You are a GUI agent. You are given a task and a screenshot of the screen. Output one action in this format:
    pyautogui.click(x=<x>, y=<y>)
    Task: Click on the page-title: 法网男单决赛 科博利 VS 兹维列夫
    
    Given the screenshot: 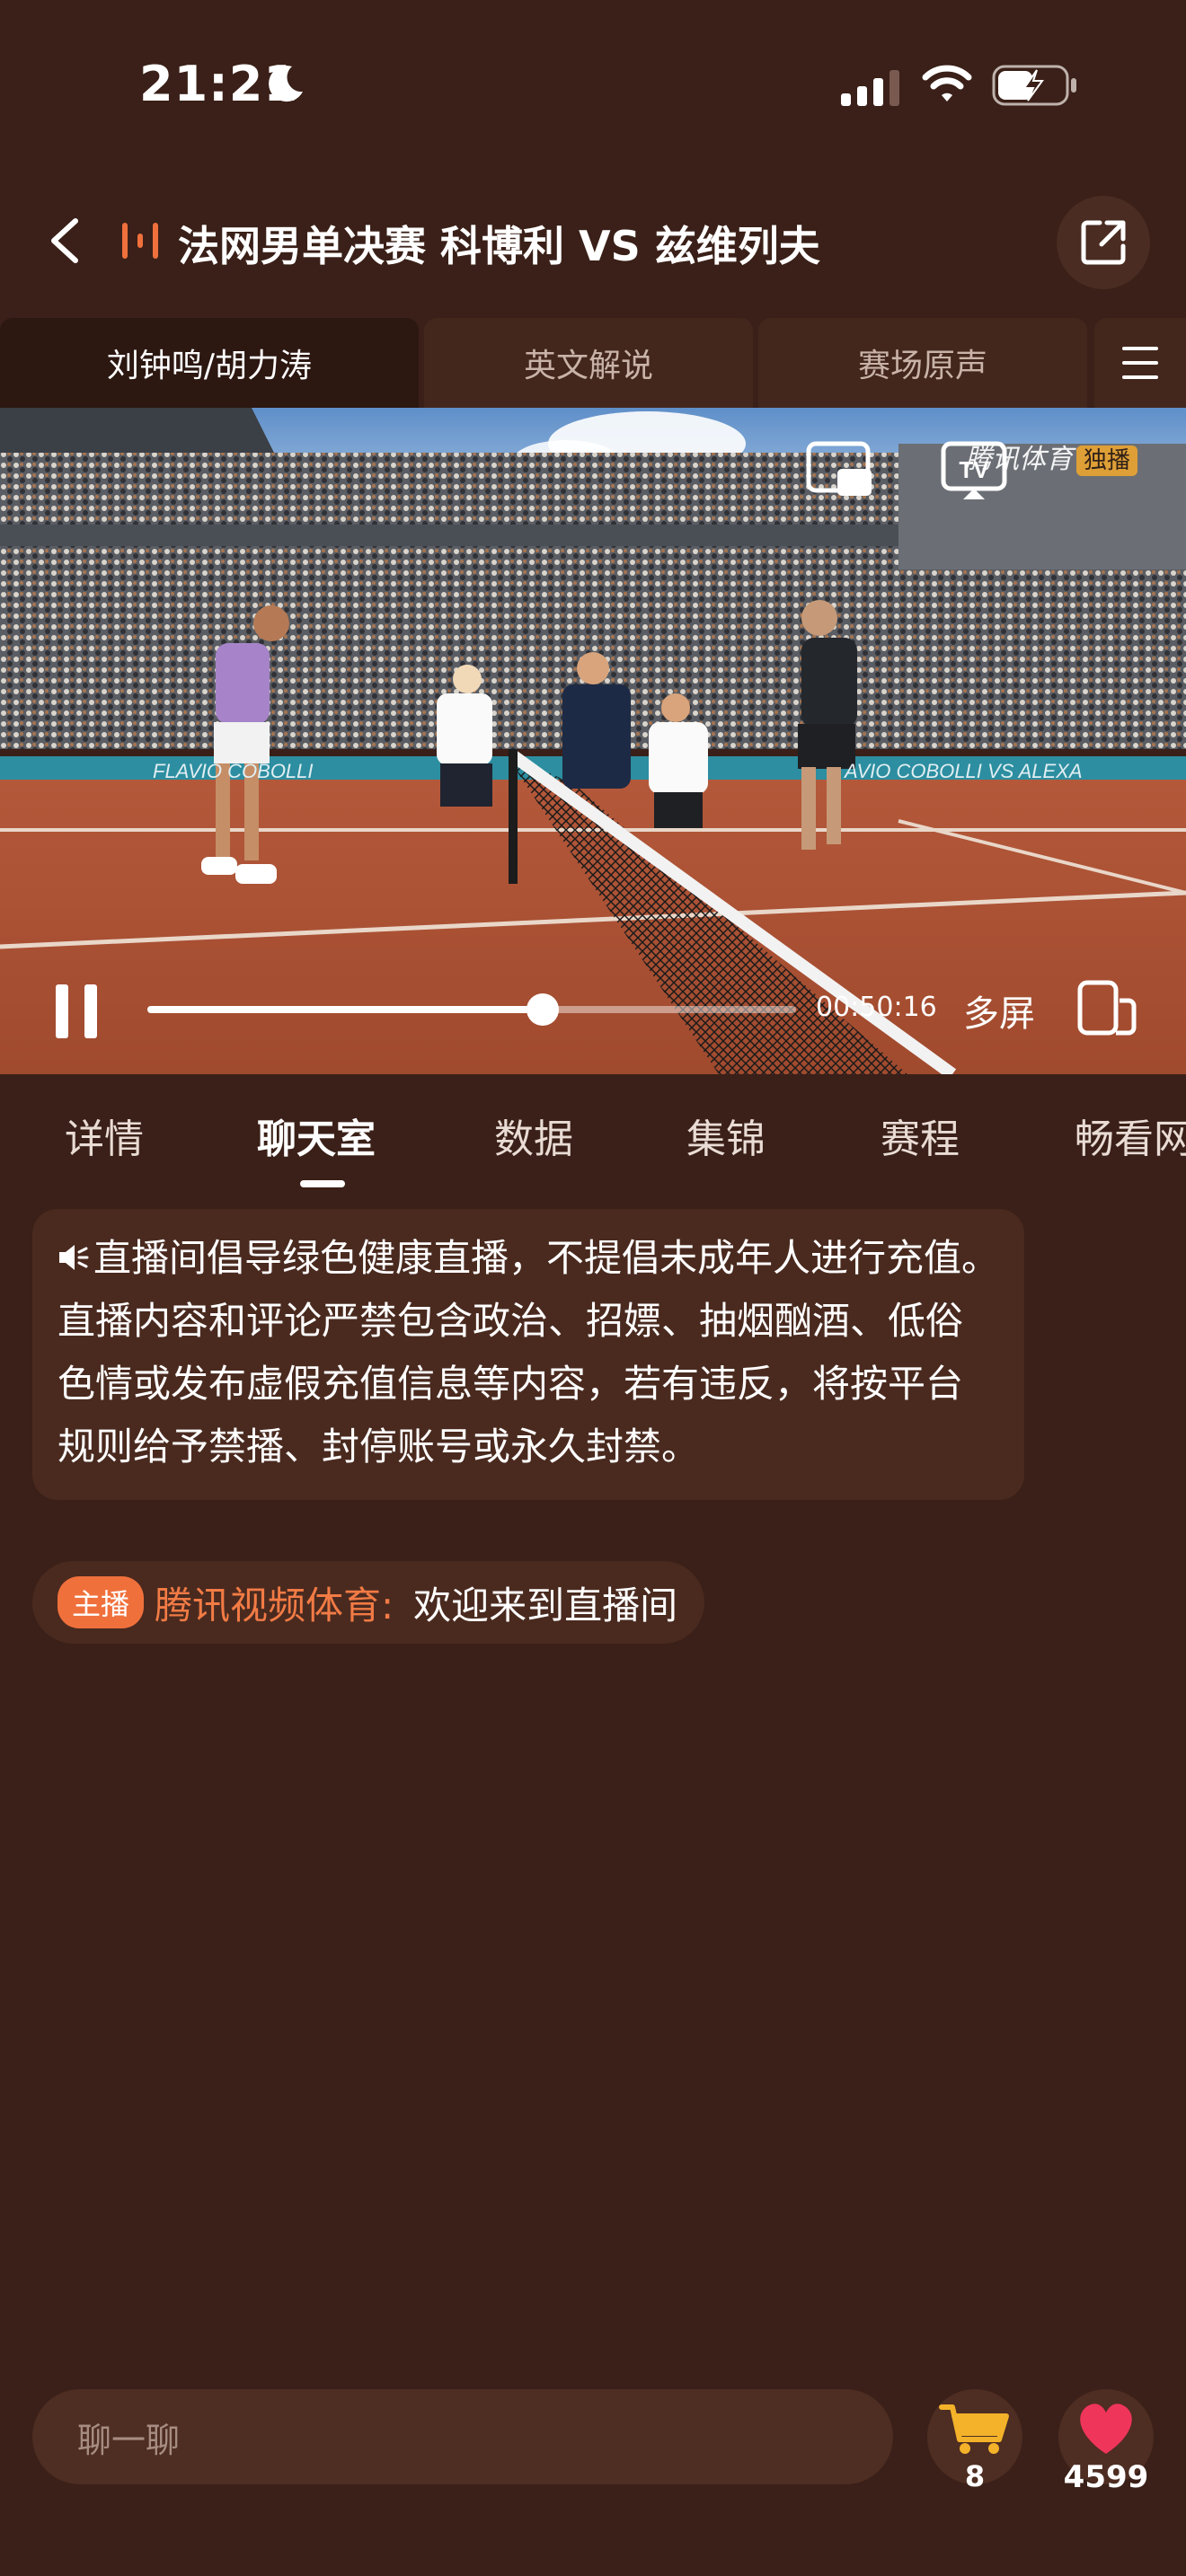 What is the action you would take?
    pyautogui.click(x=499, y=246)
    